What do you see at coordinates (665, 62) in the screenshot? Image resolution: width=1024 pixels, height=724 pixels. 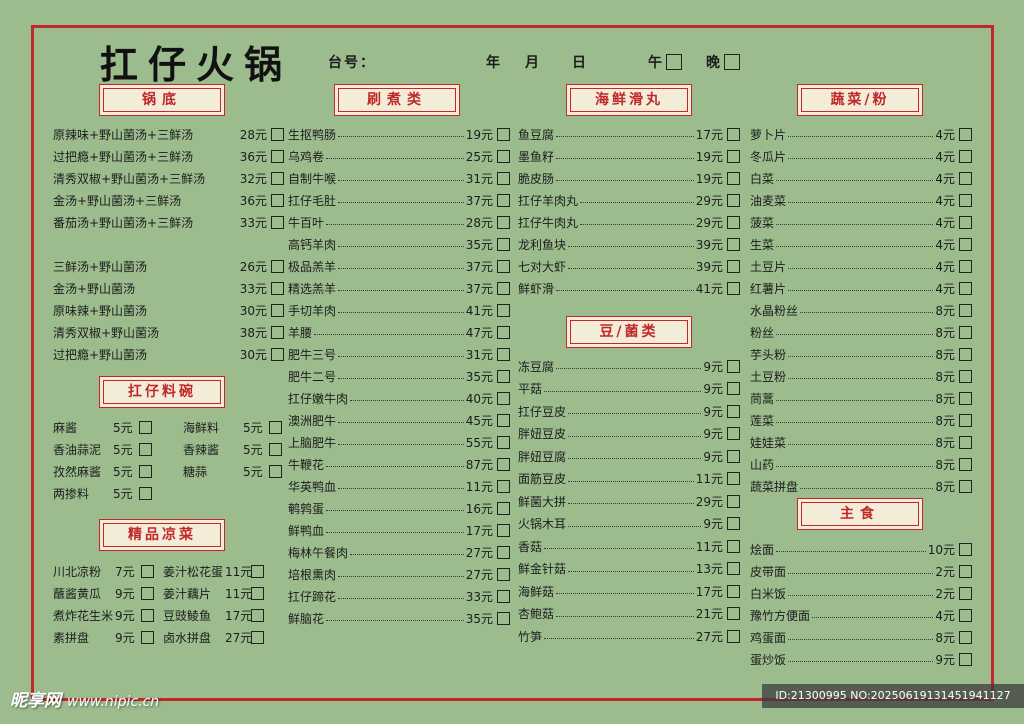 I see `noon-option: 午` at bounding box center [665, 62].